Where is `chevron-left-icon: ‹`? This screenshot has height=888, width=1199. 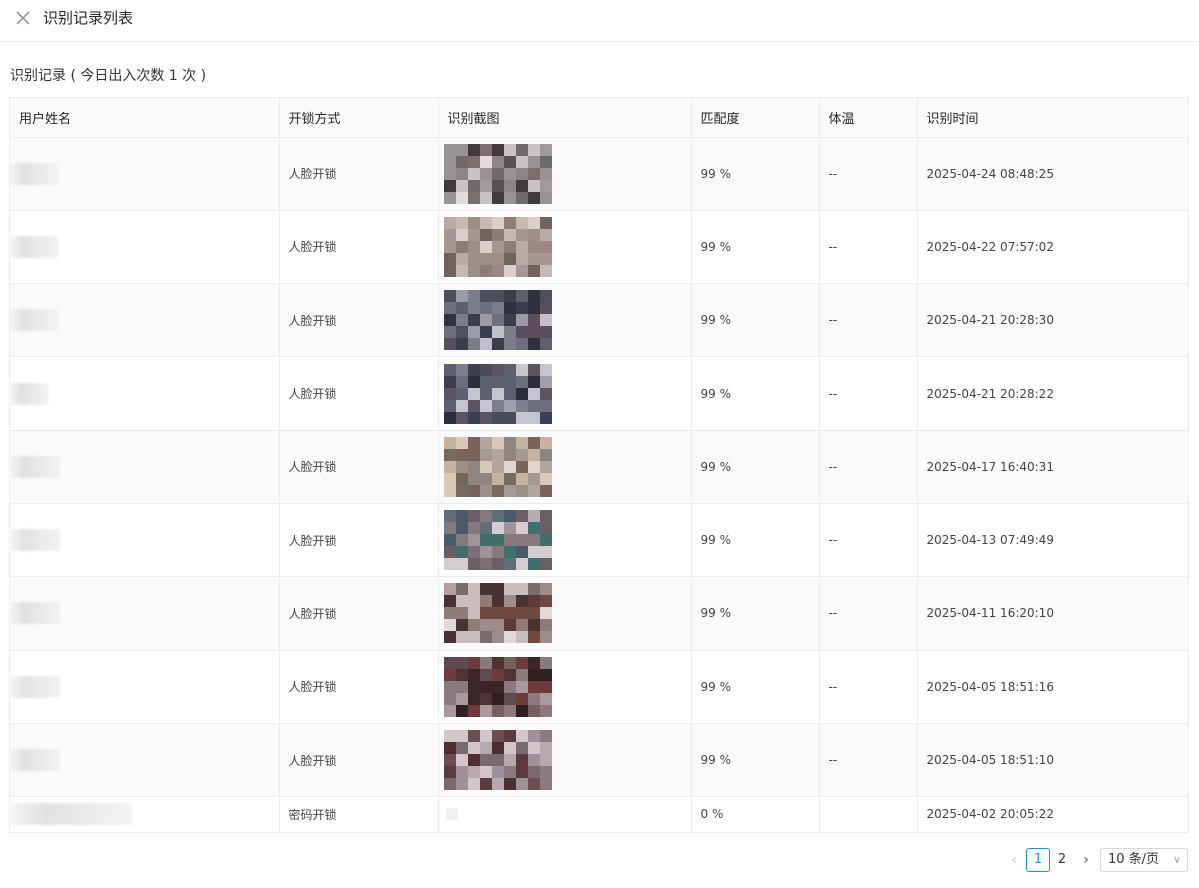 chevron-left-icon: ‹ is located at coordinates (1014, 860).